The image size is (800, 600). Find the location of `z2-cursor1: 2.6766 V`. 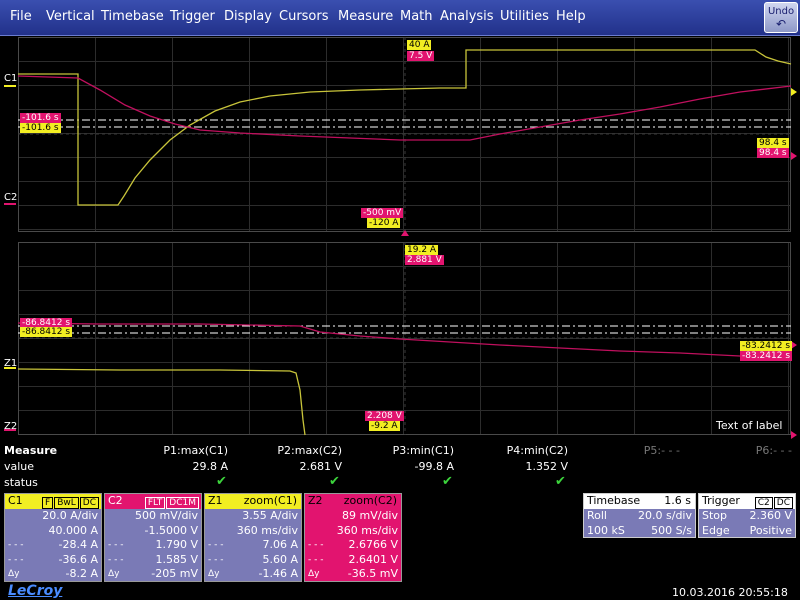

z2-cursor1: 2.6766 V is located at coordinates (373, 544).